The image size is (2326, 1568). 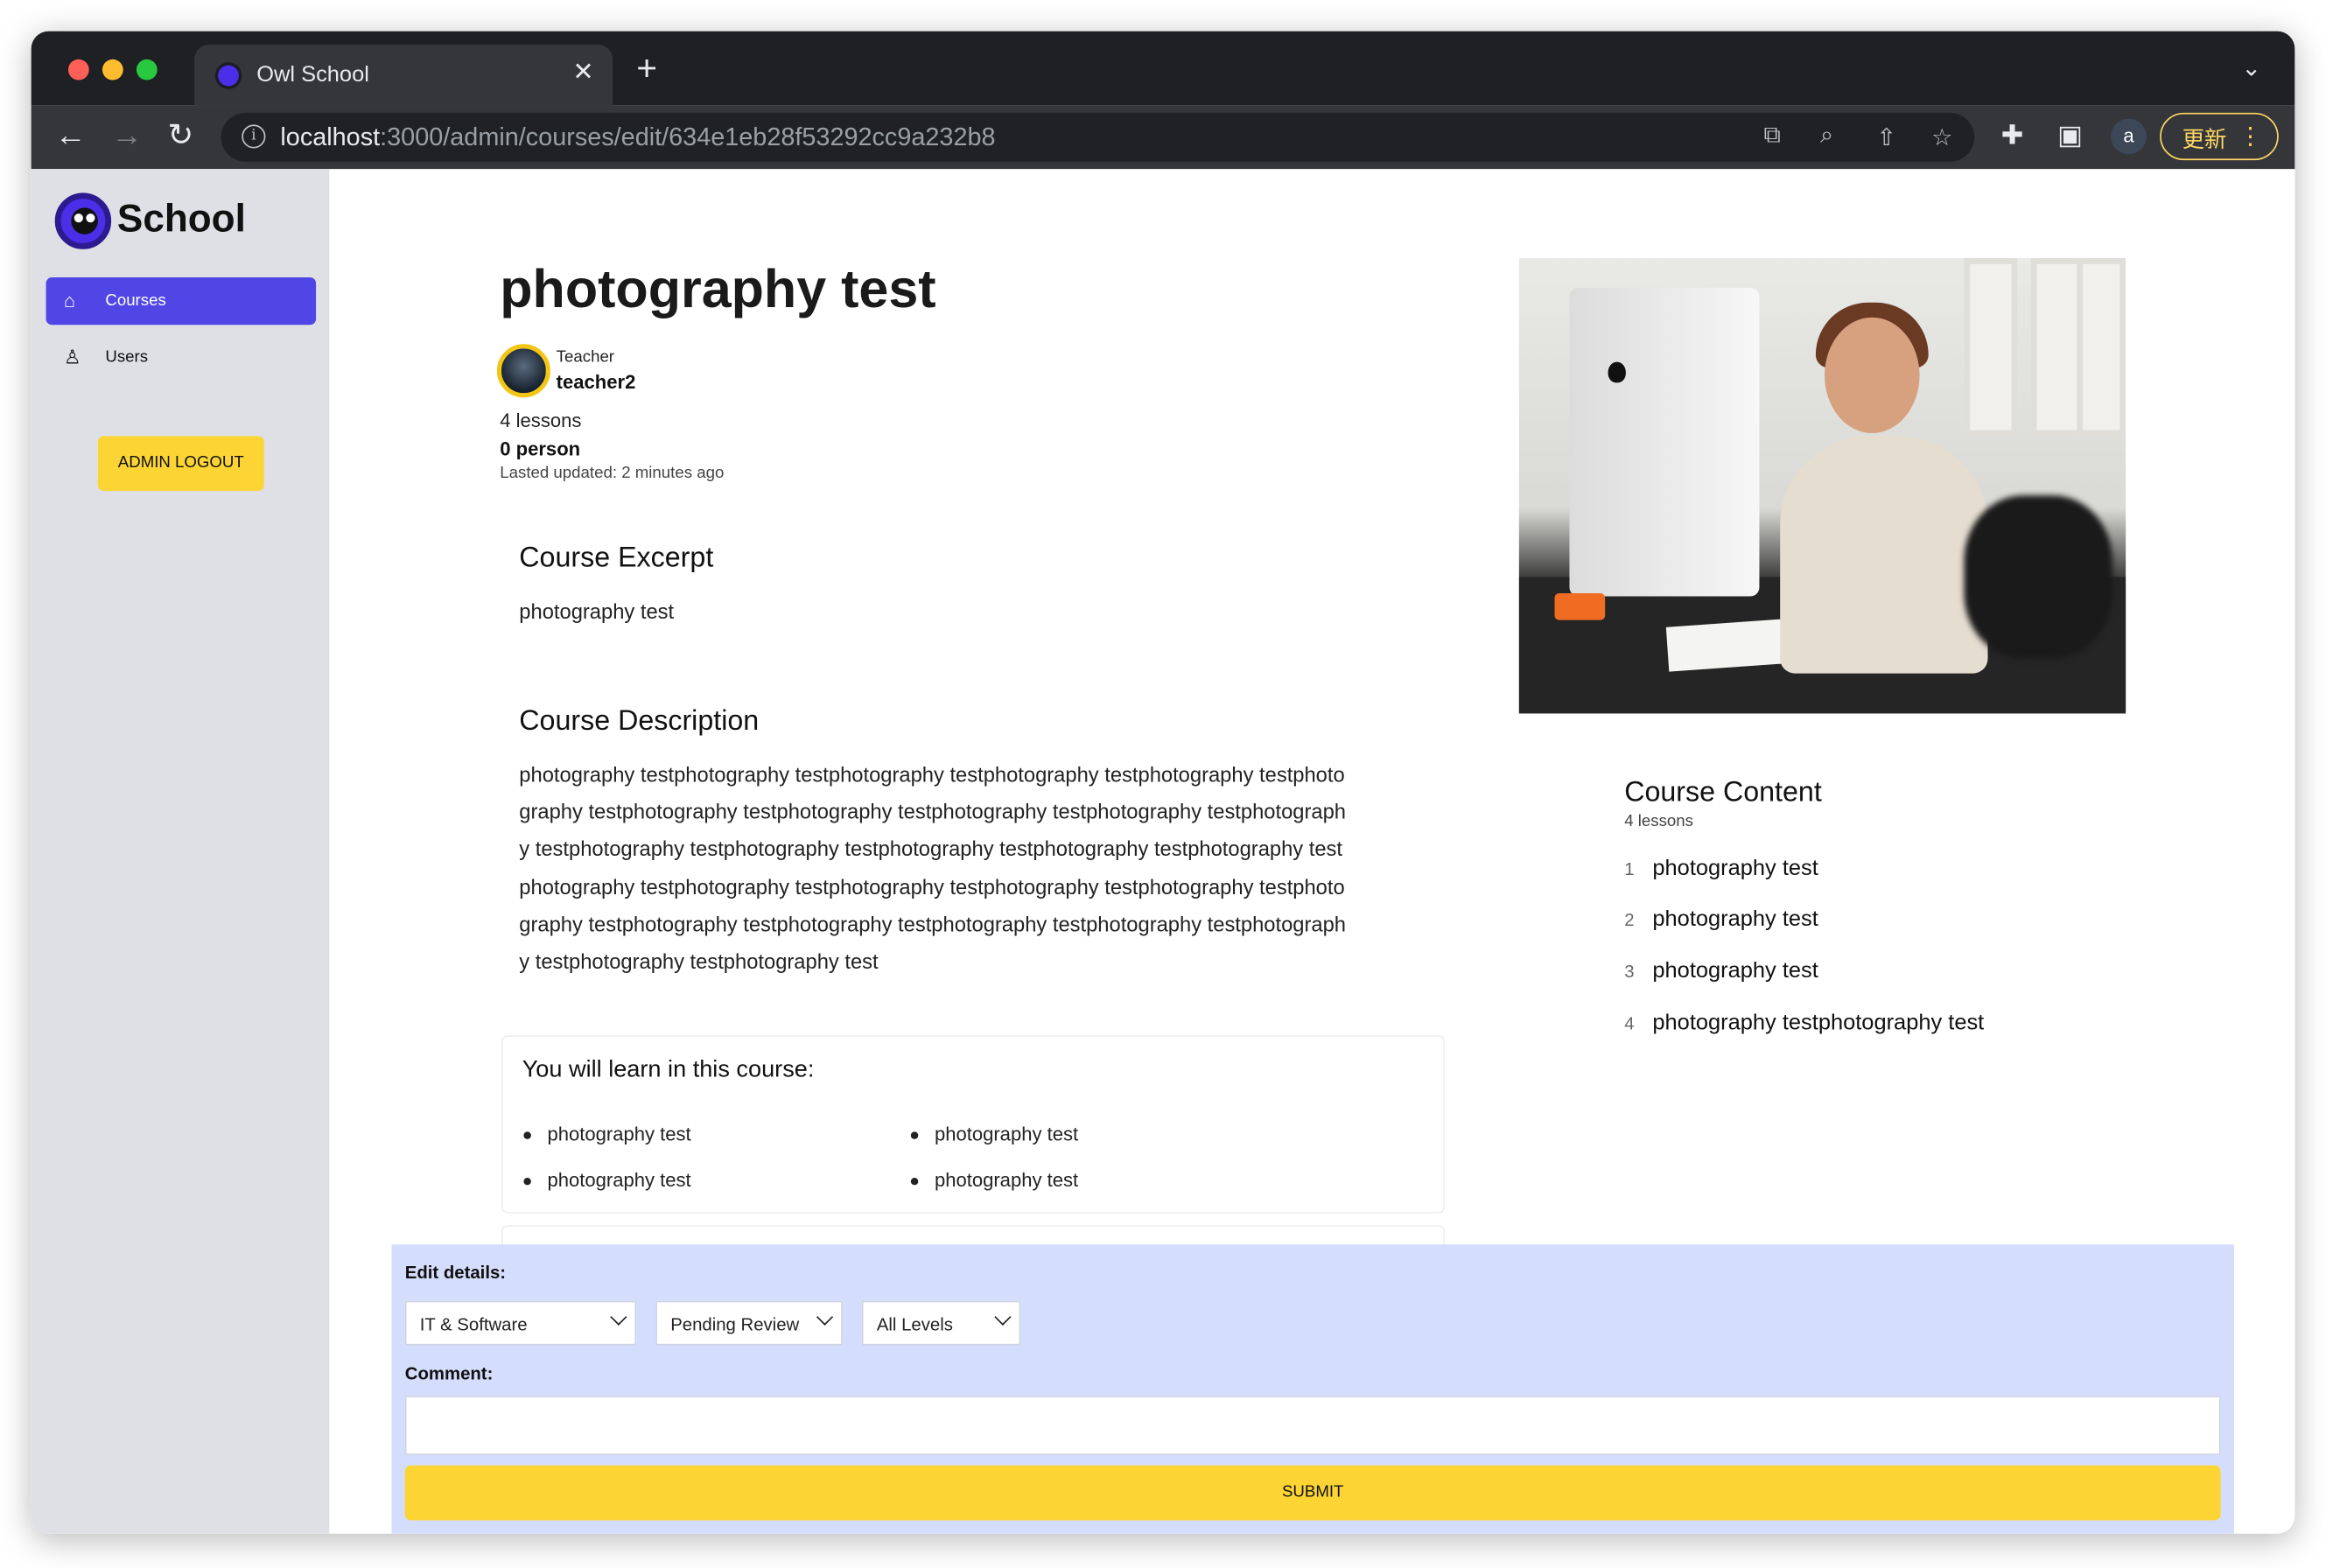 I want to click on update-button: 更新 ⋮, so click(x=2219, y=136).